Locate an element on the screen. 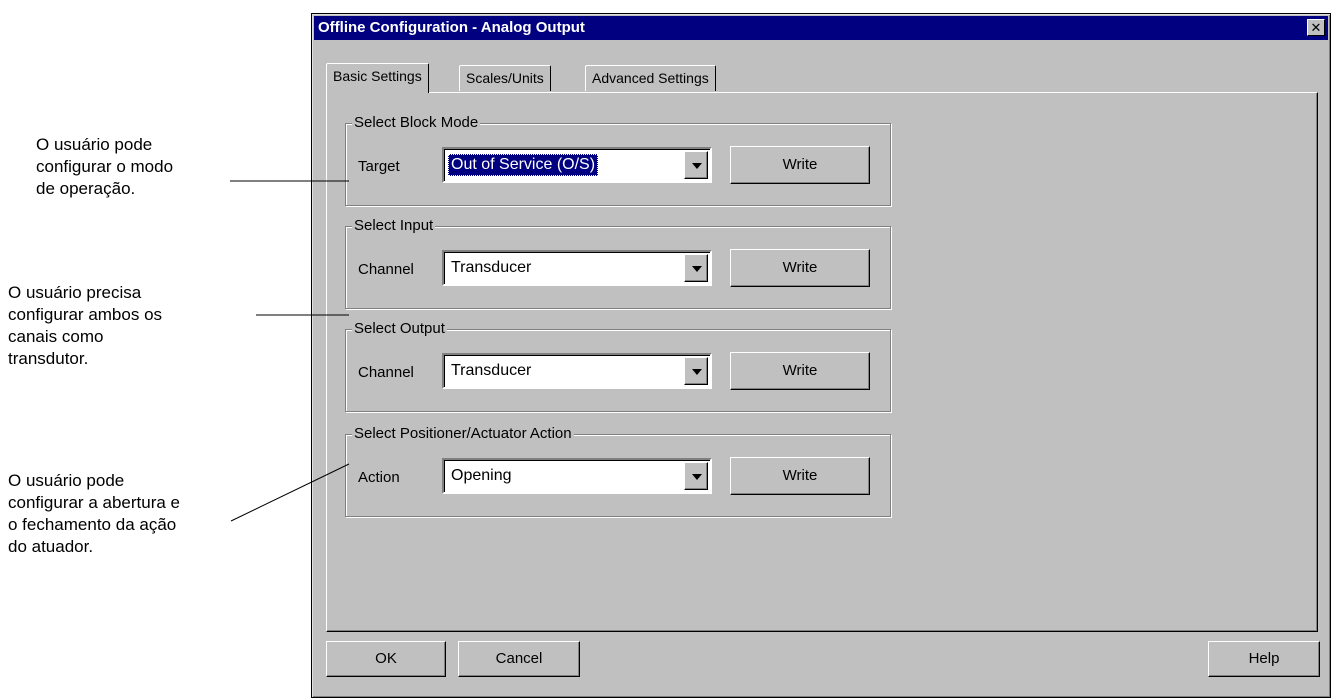 This screenshot has height=698, width=1335. tab-advanced-settings: Advanced Settings is located at coordinates (650, 78).